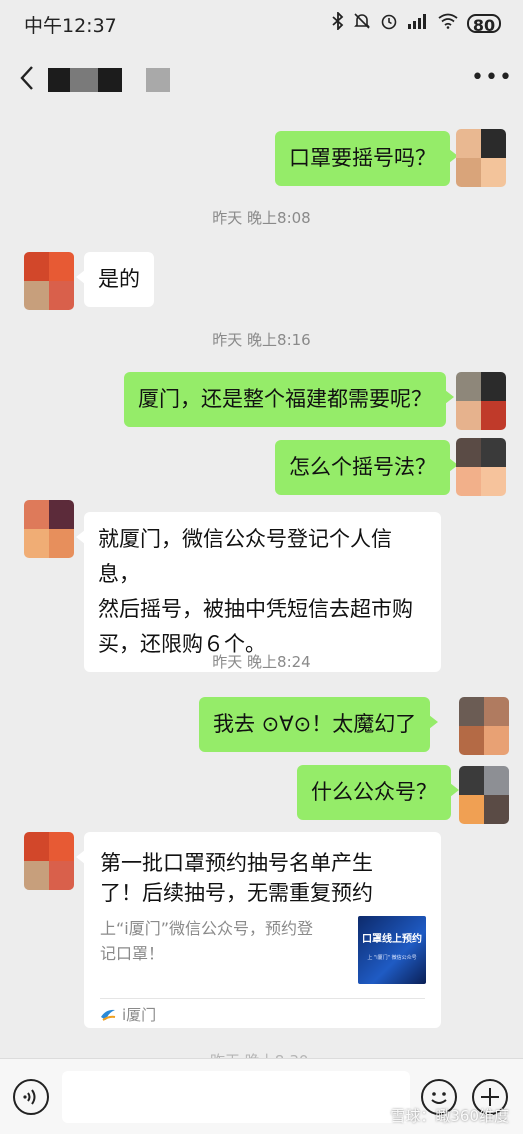  What do you see at coordinates (362, 467) in the screenshot?
I see `message-text: 怎么个摇号法？` at bounding box center [362, 467].